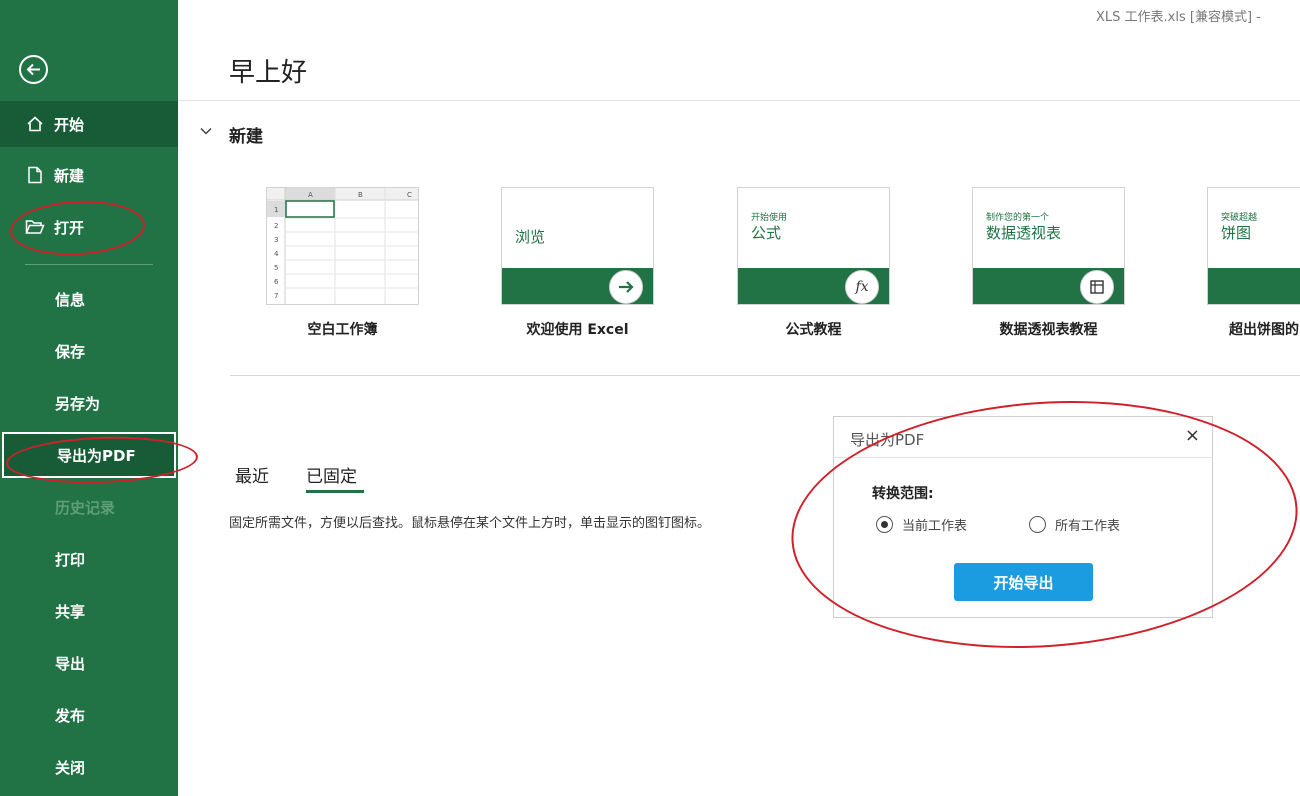 Image resolution: width=1300 pixels, height=796 pixels. I want to click on sidebar-item-label: 关闭, so click(70, 767).